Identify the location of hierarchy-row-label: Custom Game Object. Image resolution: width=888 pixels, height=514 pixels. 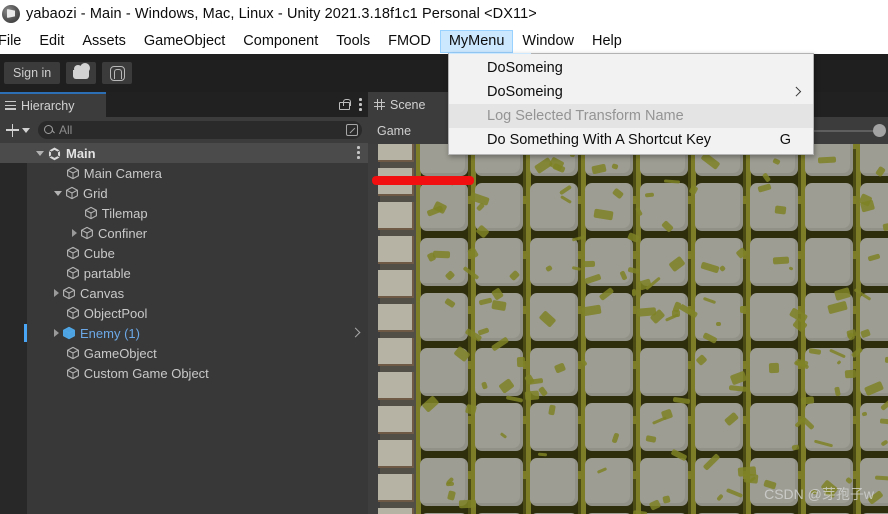
(146, 373).